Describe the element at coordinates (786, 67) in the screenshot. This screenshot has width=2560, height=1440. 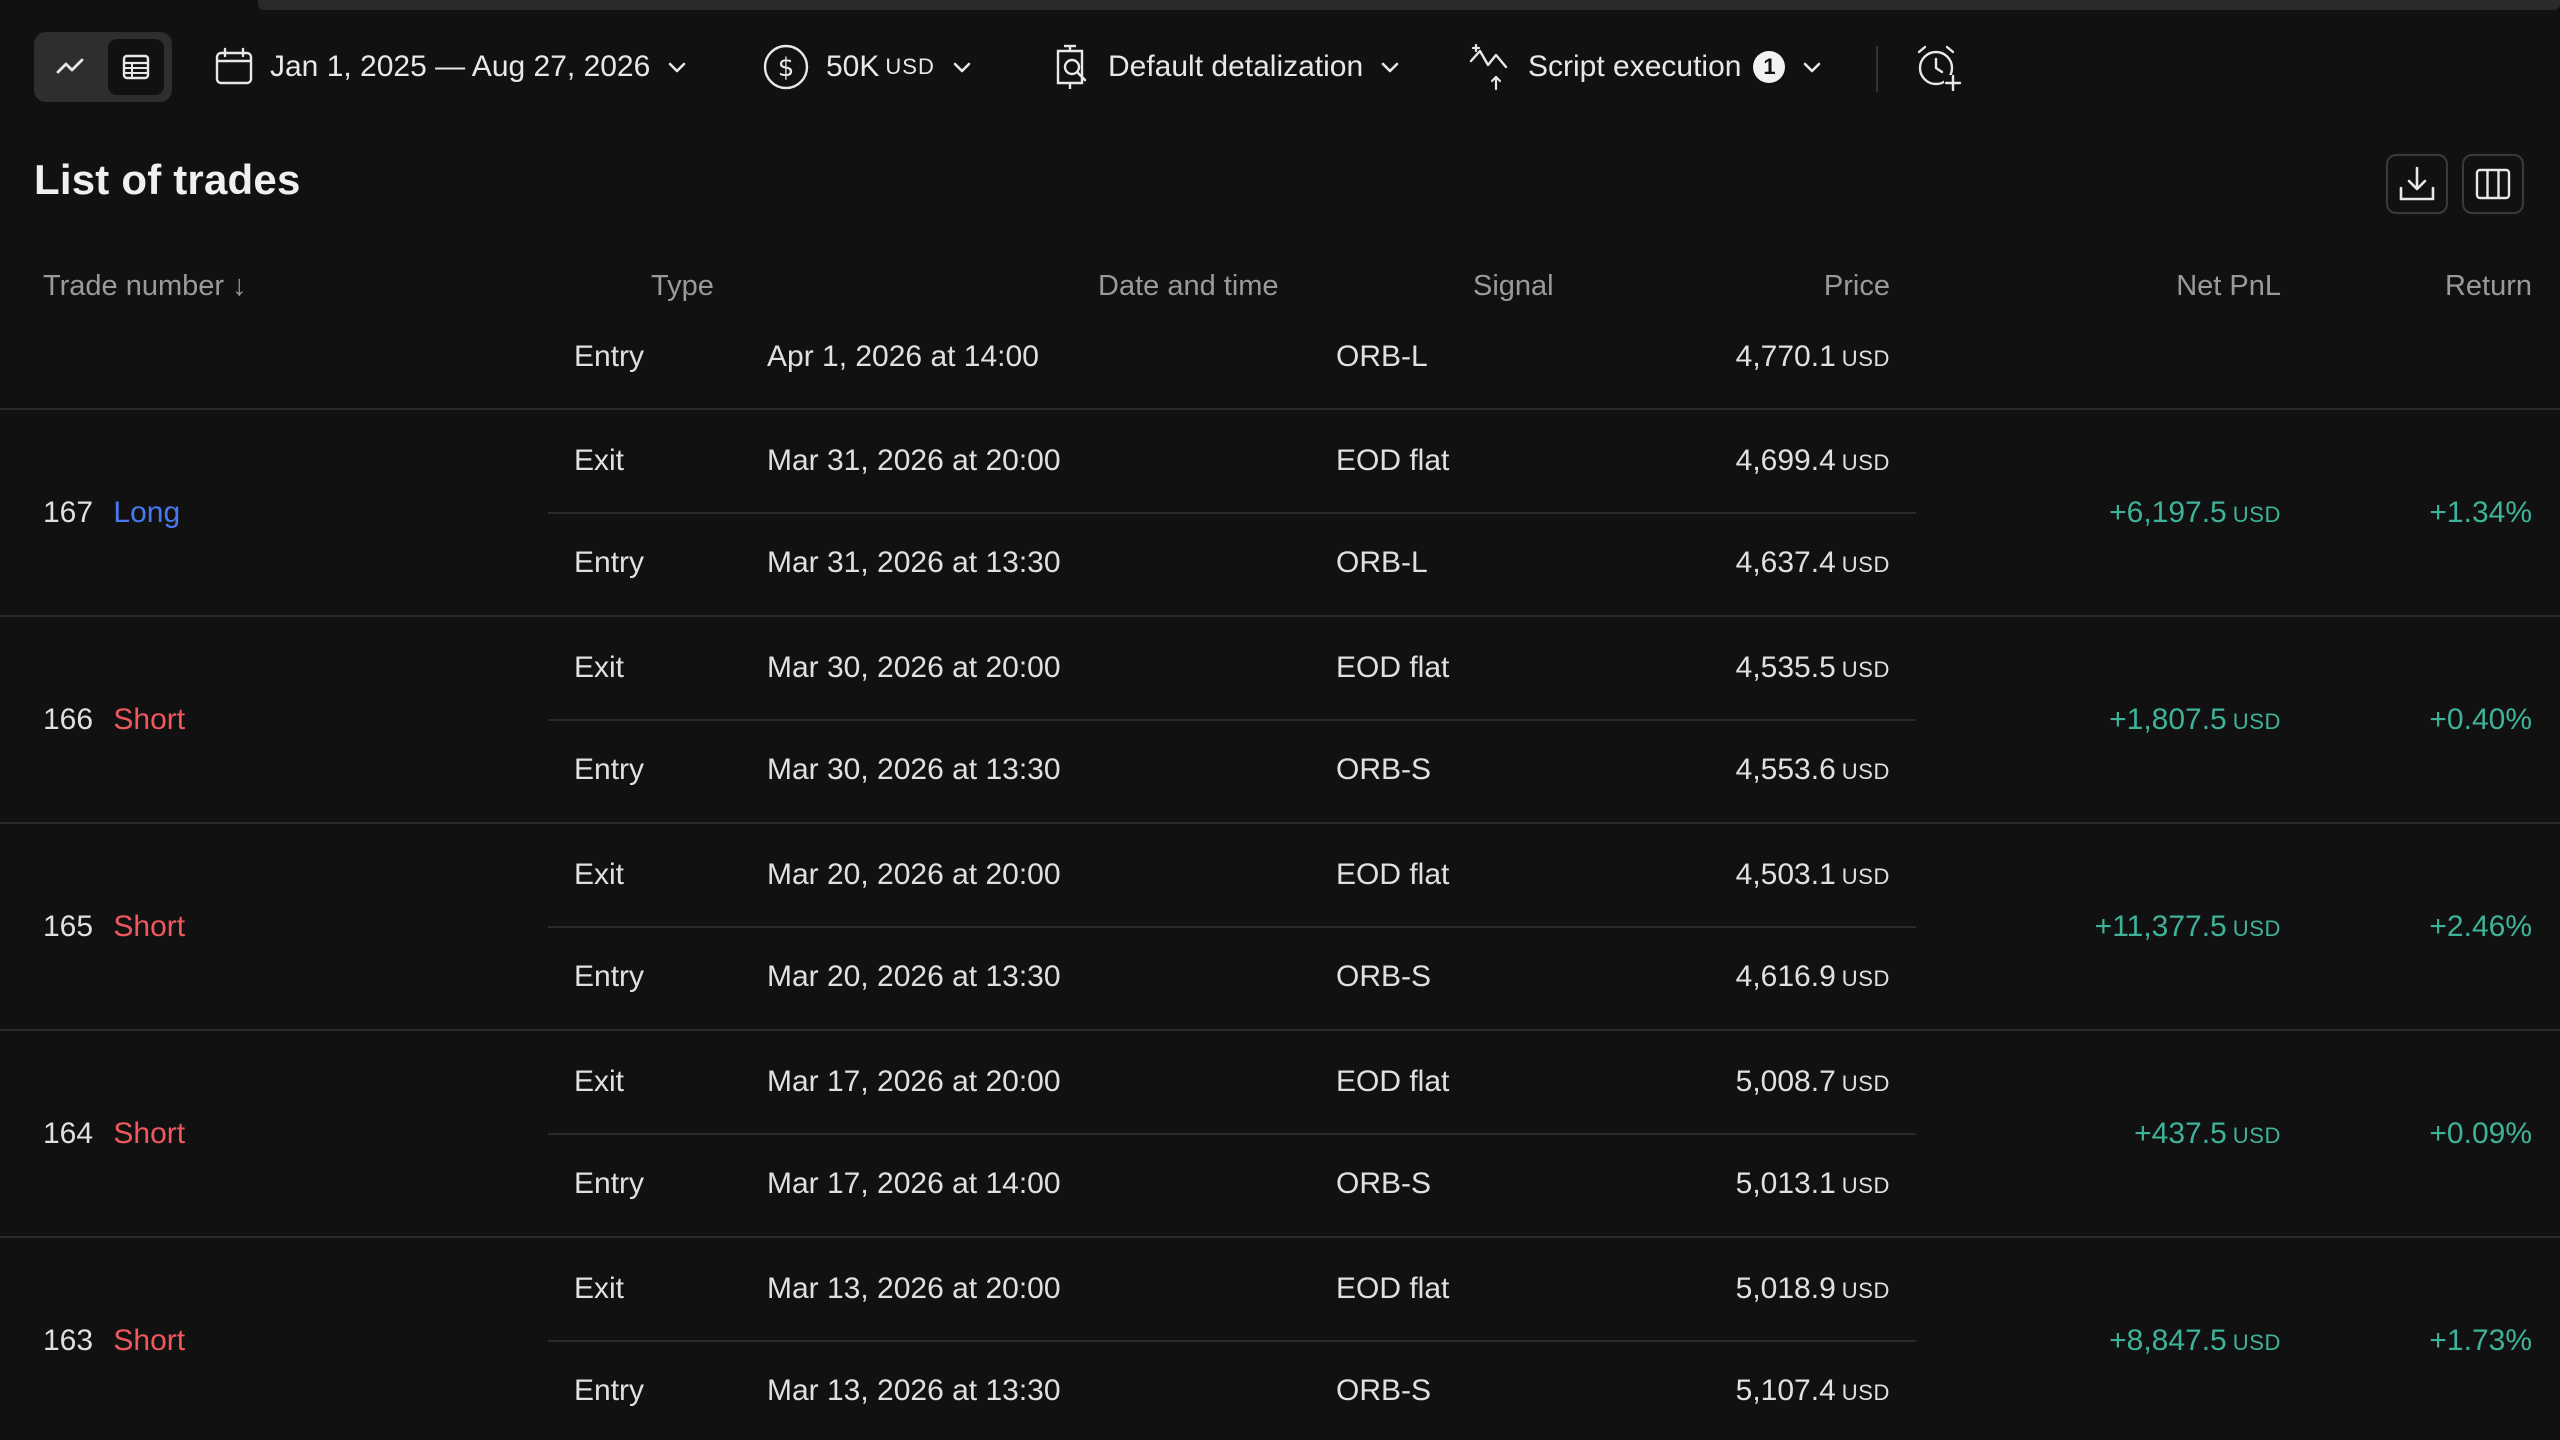
I see `dollar-circle-icon: $` at that location.